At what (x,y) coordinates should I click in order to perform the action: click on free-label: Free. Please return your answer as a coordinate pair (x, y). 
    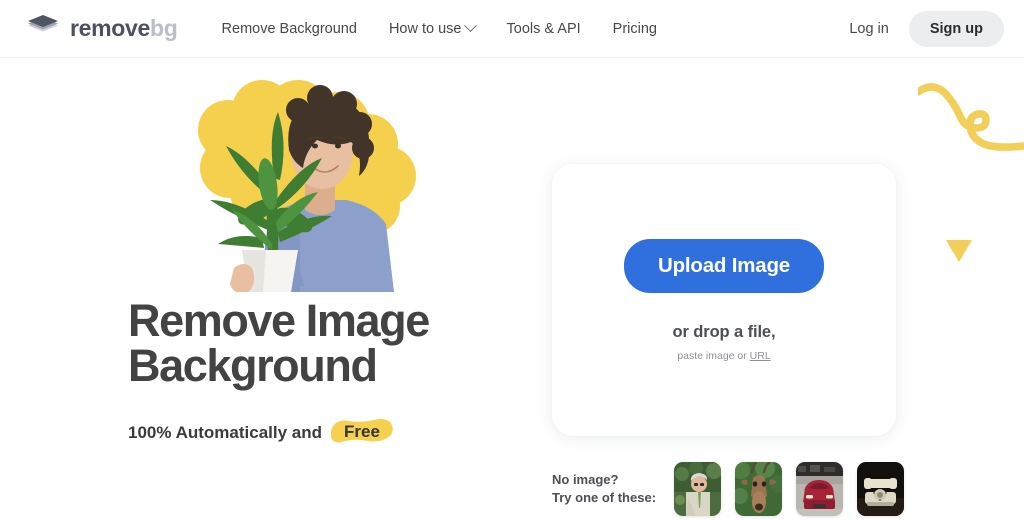
    Looking at the image, I should click on (362, 431).